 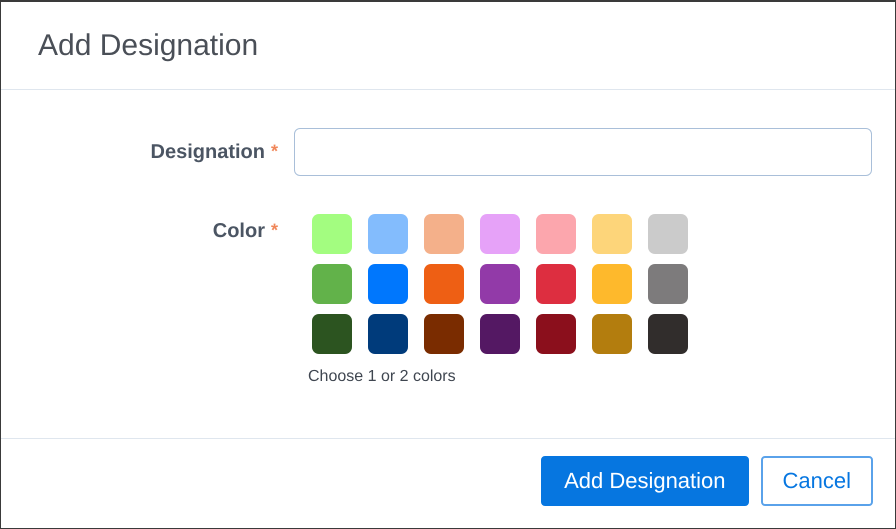 What do you see at coordinates (238, 231) in the screenshot?
I see `field-label: Color` at bounding box center [238, 231].